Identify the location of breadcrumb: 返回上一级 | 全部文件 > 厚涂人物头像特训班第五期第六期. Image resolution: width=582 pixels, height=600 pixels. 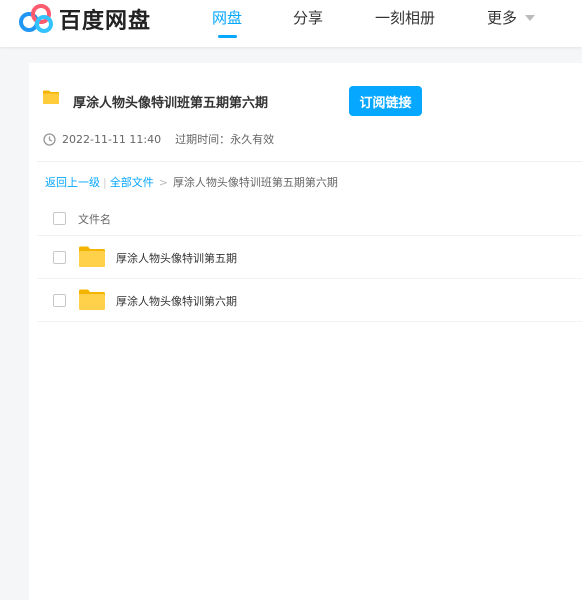
(191, 182).